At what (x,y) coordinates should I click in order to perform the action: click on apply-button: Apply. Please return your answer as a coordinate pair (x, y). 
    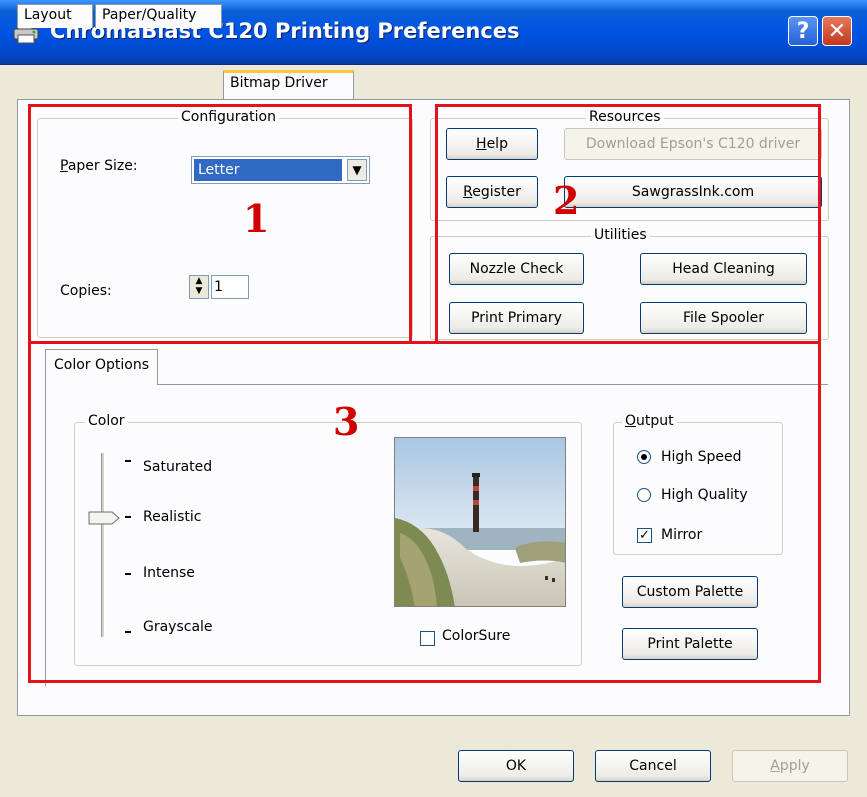
    Looking at the image, I should click on (790, 766).